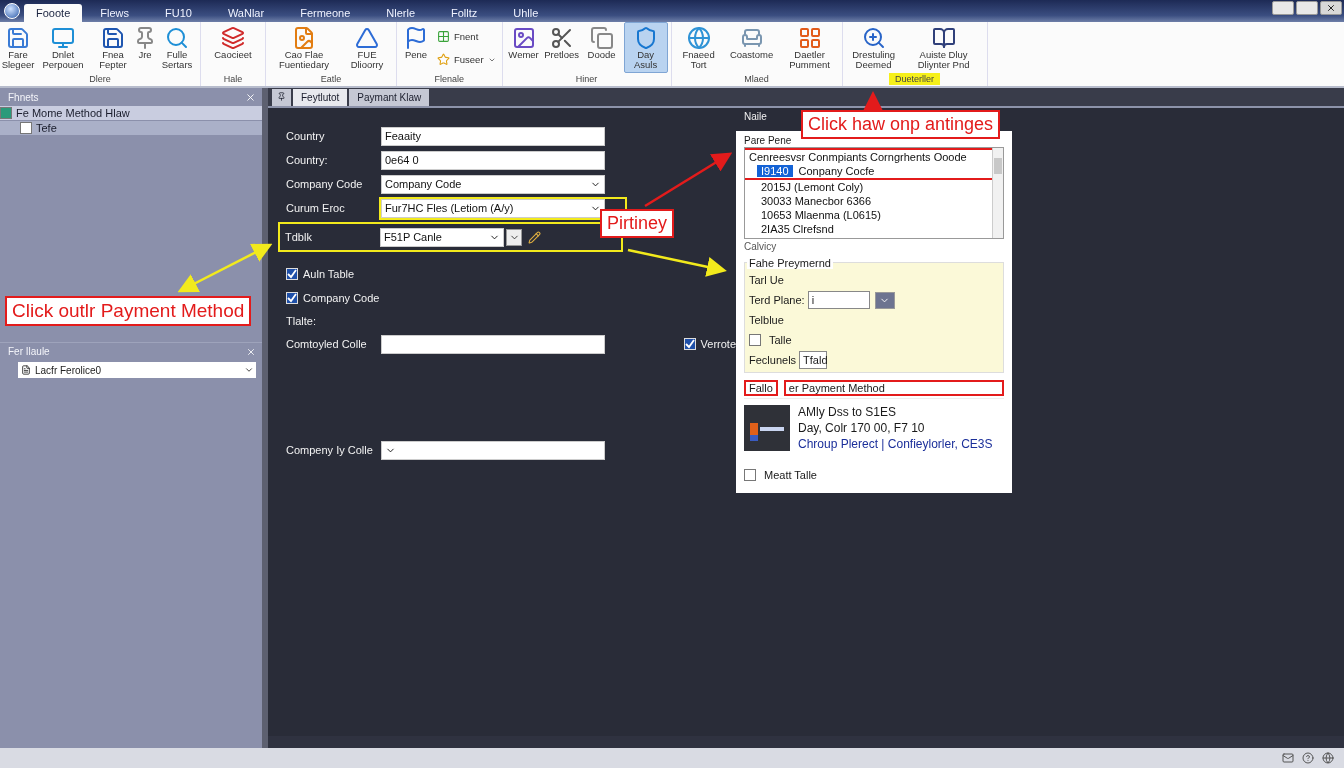 The image size is (1344, 768). What do you see at coordinates (23, 97) in the screenshot?
I see `panel-title: Fhnets` at bounding box center [23, 97].